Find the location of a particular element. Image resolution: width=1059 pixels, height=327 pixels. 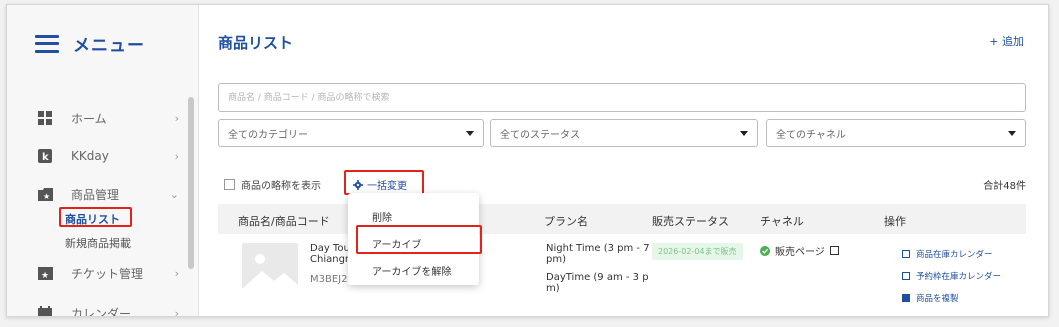

channel-select-value: 全てのチャネル is located at coordinates (811, 135).